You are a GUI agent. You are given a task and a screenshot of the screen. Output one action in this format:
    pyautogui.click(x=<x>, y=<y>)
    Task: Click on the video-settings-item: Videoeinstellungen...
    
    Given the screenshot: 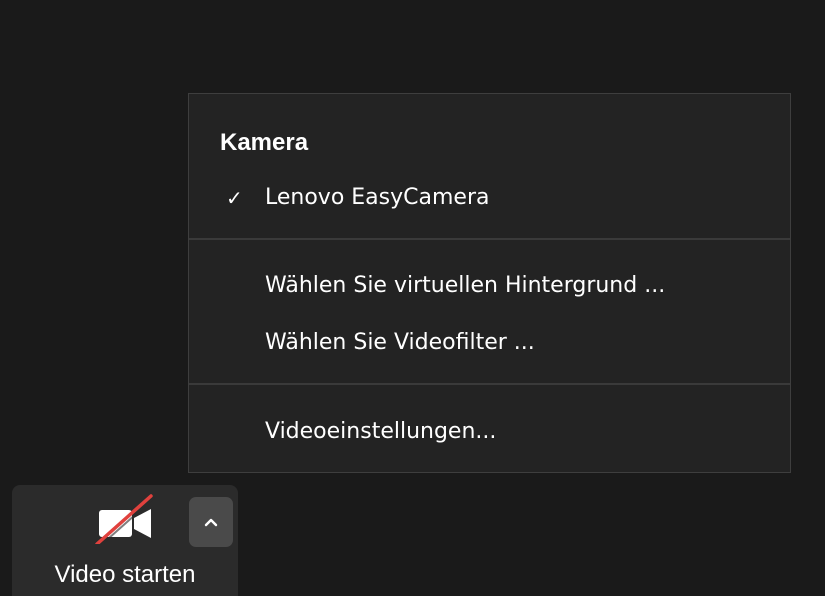 What is the action you would take?
    pyautogui.click(x=489, y=432)
    